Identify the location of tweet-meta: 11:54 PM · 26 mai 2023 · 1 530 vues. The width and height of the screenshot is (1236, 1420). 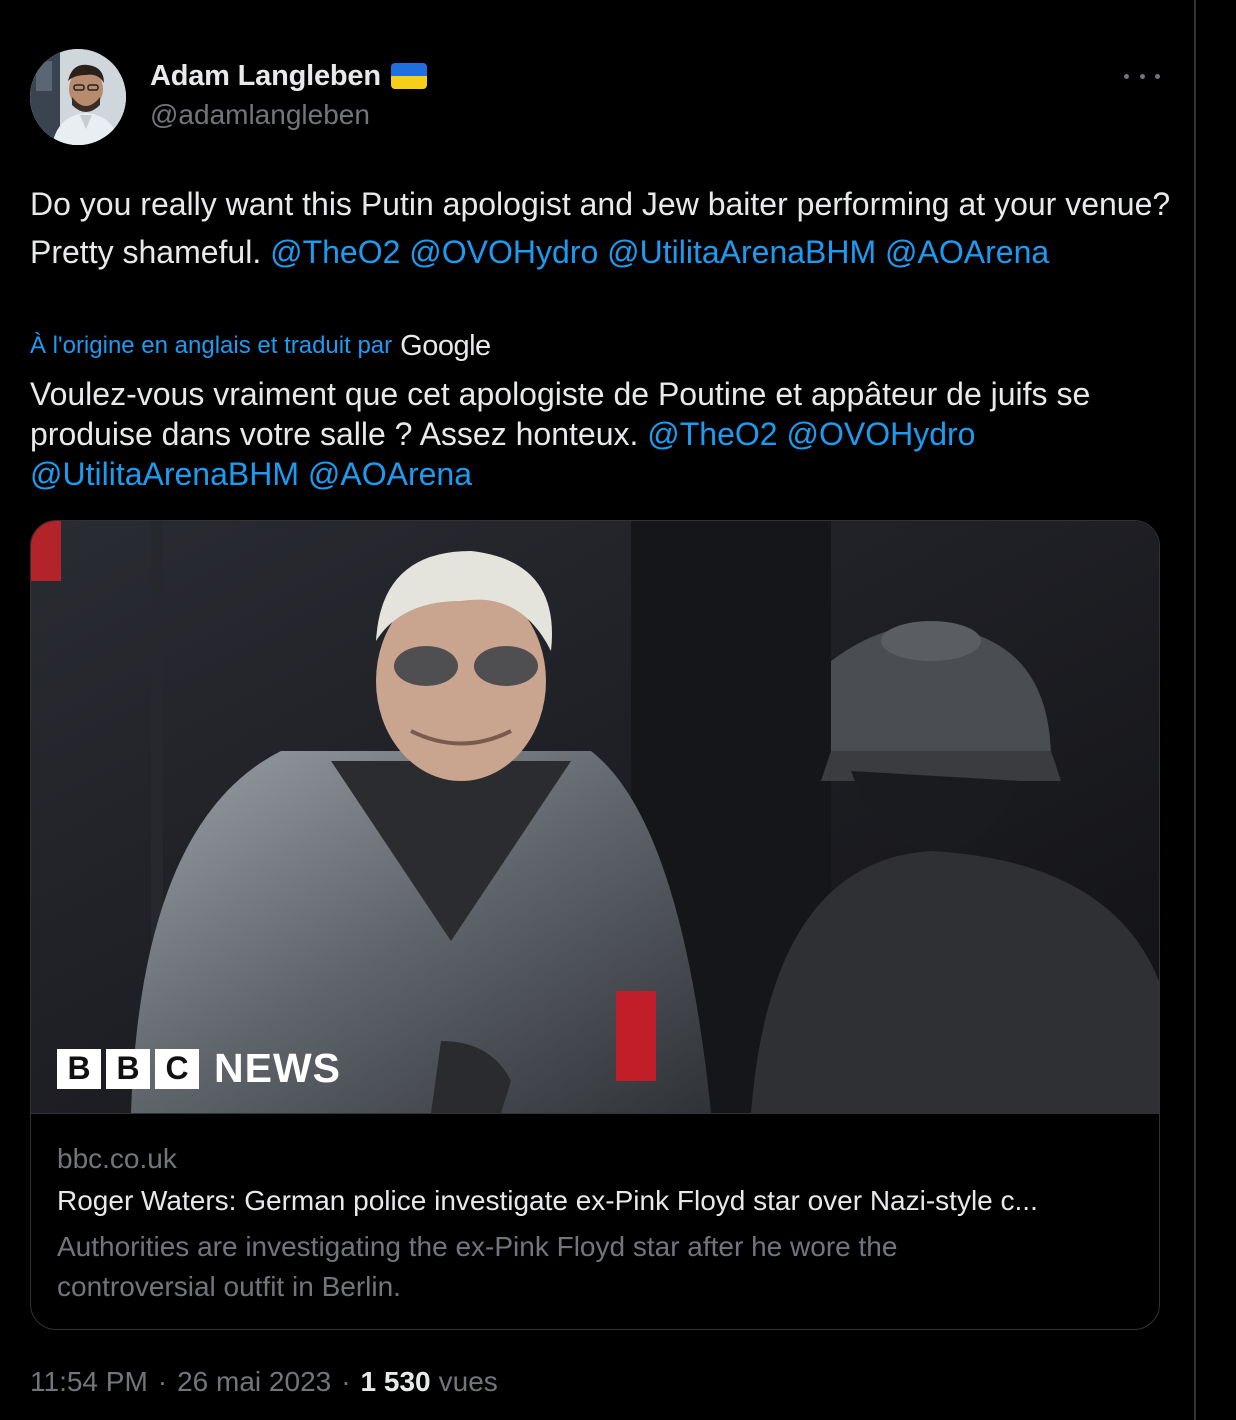
(264, 1382).